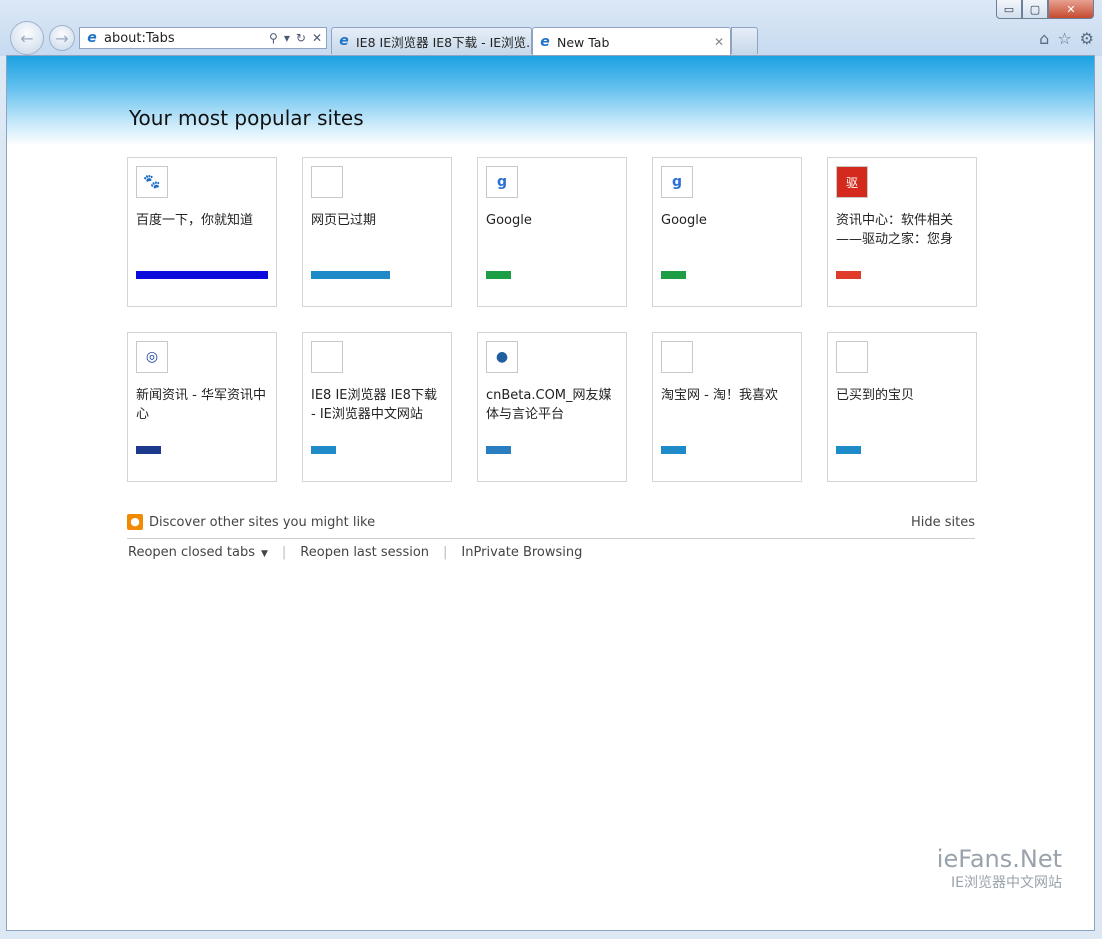 Image resolution: width=1102 pixels, height=939 pixels. I want to click on refresh-icon: ↻, so click(301, 38).